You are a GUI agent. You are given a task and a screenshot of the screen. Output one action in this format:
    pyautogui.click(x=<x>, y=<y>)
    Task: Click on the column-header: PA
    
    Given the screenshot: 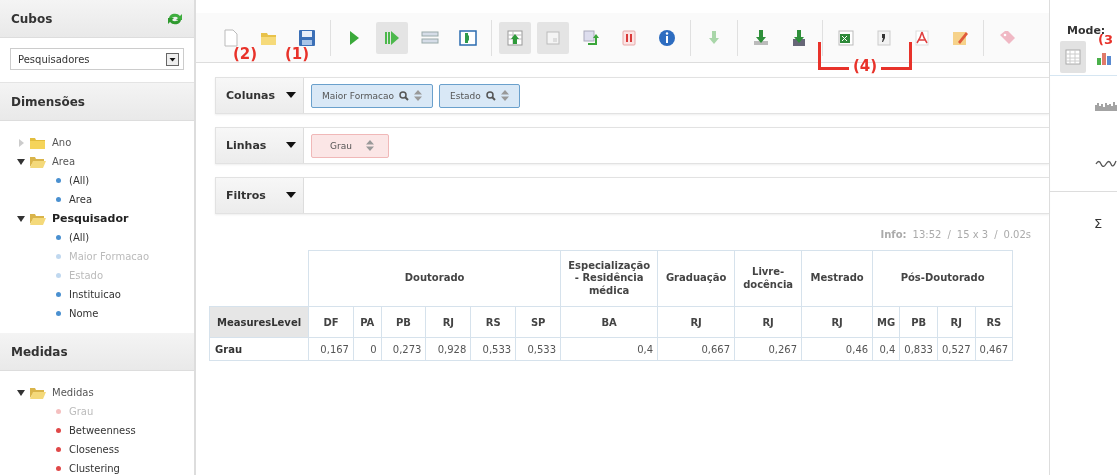 What is the action you would take?
    pyautogui.click(x=367, y=322)
    